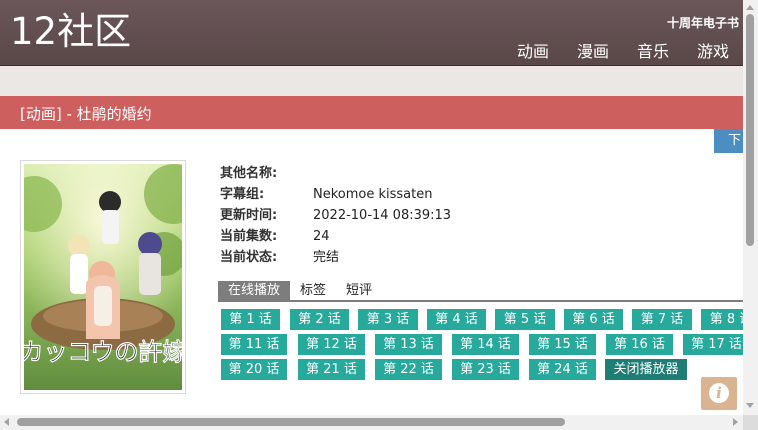  What do you see at coordinates (254, 369) in the screenshot?
I see `episode-button: 第 20 话` at bounding box center [254, 369].